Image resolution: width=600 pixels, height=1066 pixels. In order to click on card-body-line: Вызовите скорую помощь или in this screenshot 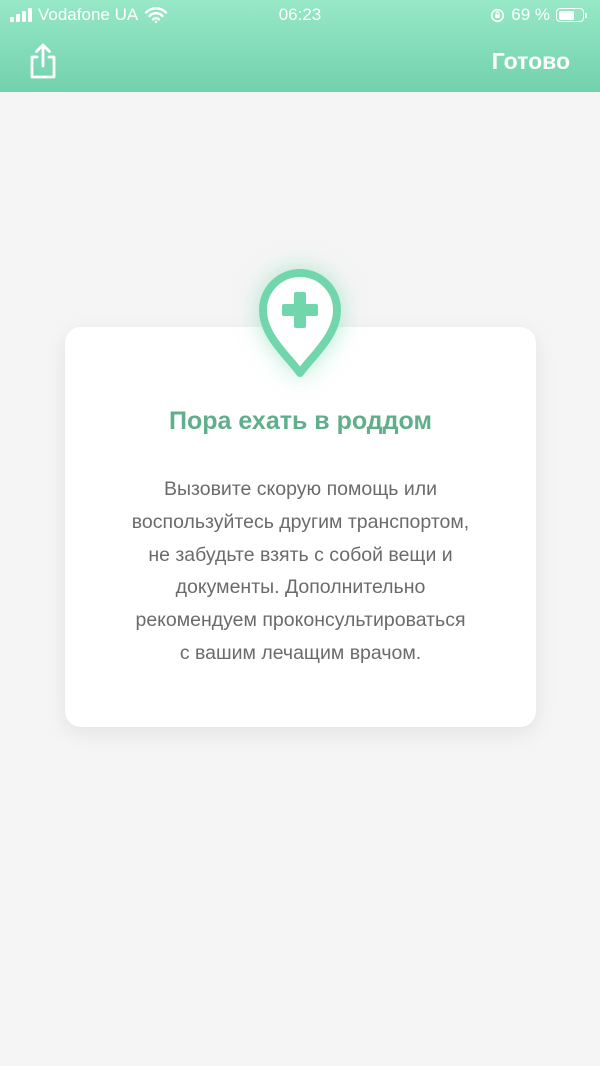, I will do `click(300, 489)`.